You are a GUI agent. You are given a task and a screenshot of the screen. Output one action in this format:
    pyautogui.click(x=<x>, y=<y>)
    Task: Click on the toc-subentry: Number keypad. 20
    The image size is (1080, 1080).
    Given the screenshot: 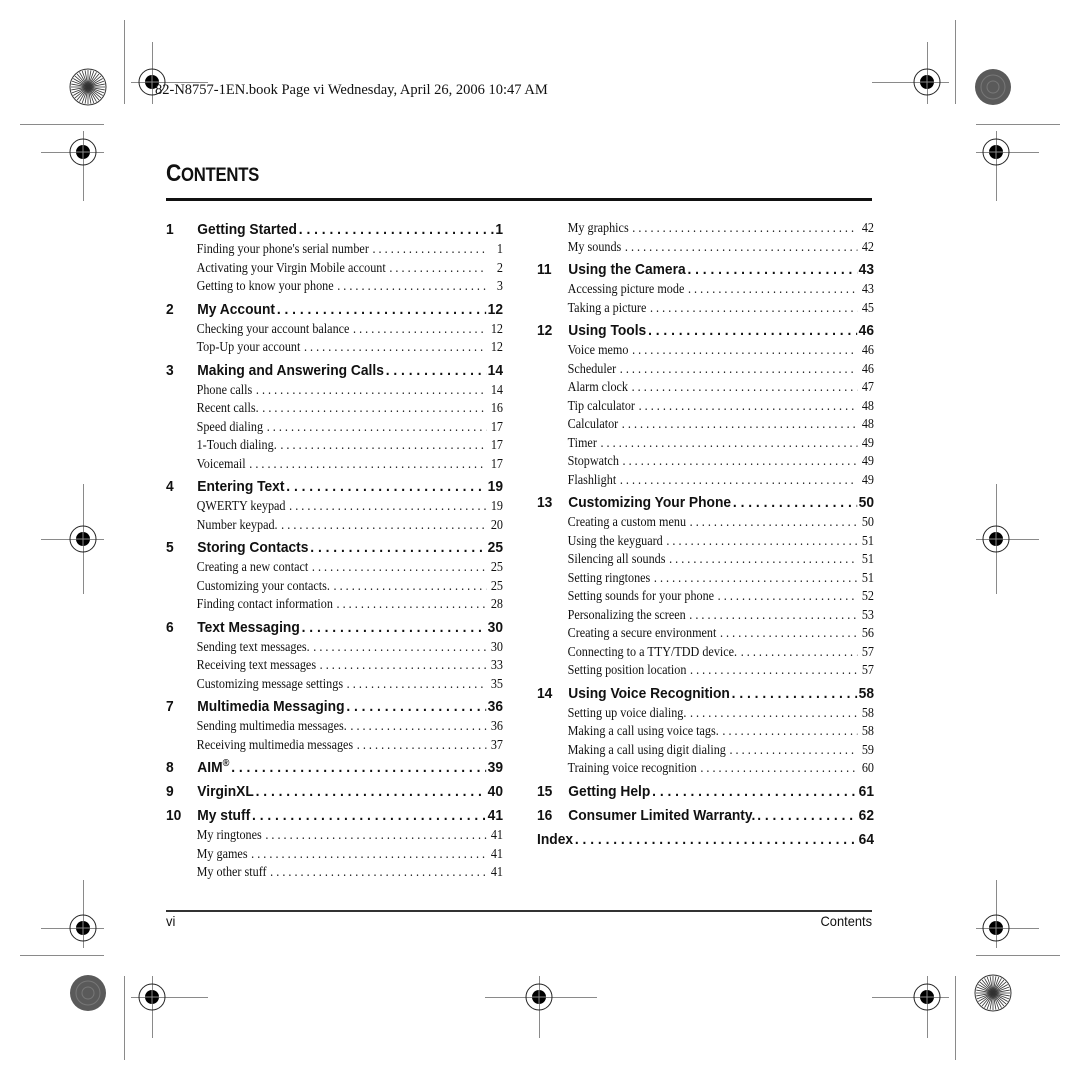 What is the action you would take?
    pyautogui.click(x=334, y=525)
    